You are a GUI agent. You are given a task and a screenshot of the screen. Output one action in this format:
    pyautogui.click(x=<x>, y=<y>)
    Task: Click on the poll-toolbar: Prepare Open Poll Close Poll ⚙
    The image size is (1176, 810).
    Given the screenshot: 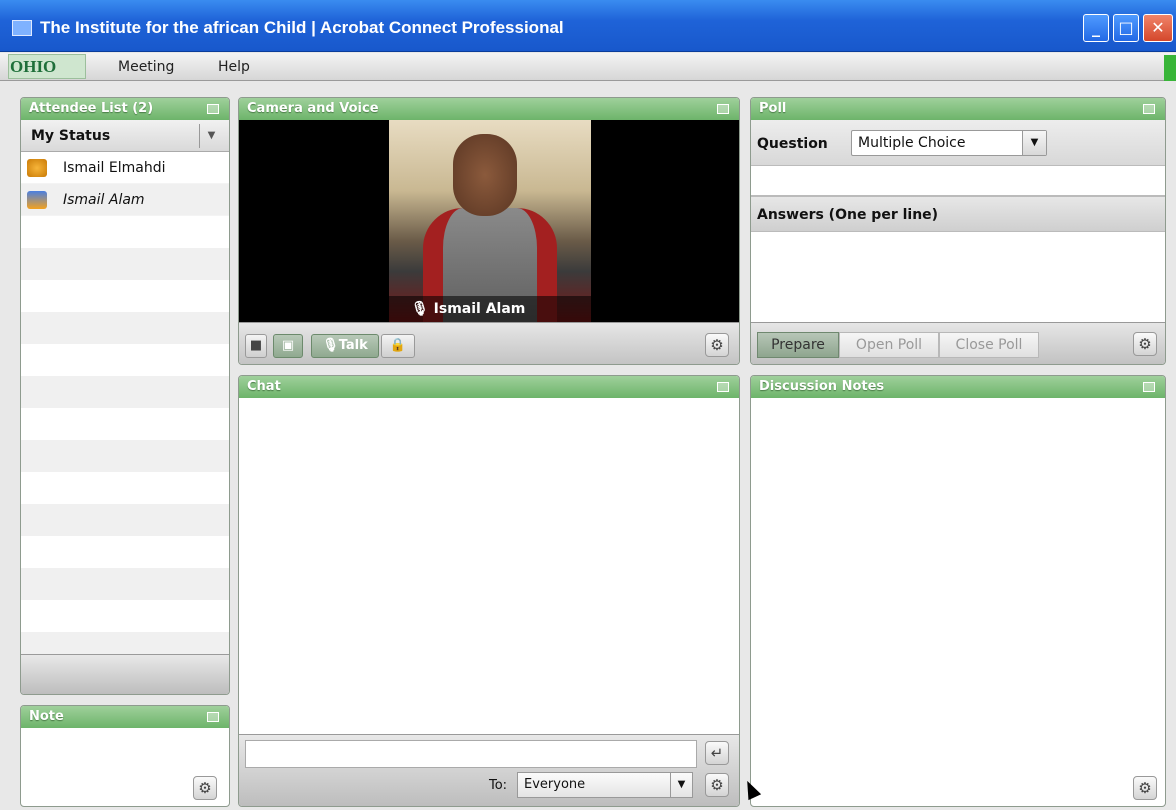 What is the action you would take?
    pyautogui.click(x=958, y=343)
    